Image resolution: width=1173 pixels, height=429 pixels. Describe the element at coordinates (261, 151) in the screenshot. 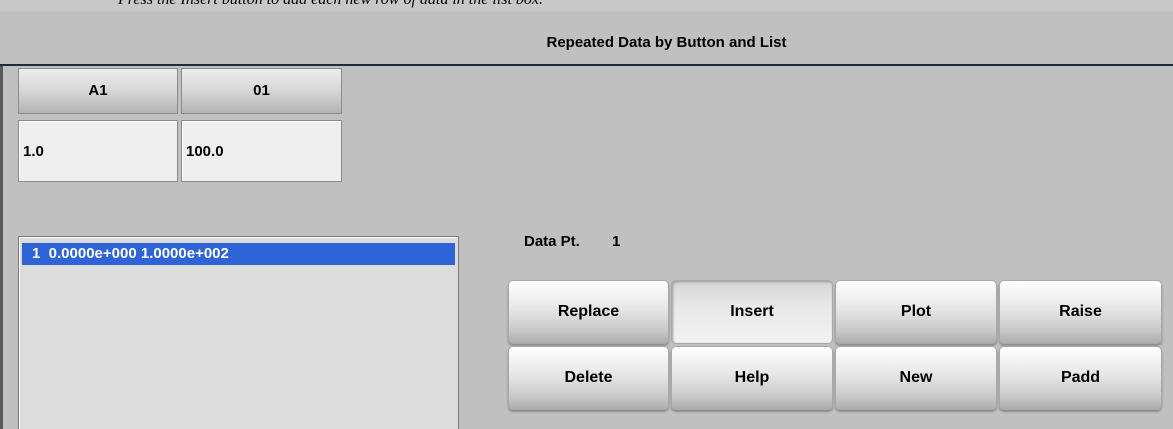

I see `value-field-01: 100.0` at that location.